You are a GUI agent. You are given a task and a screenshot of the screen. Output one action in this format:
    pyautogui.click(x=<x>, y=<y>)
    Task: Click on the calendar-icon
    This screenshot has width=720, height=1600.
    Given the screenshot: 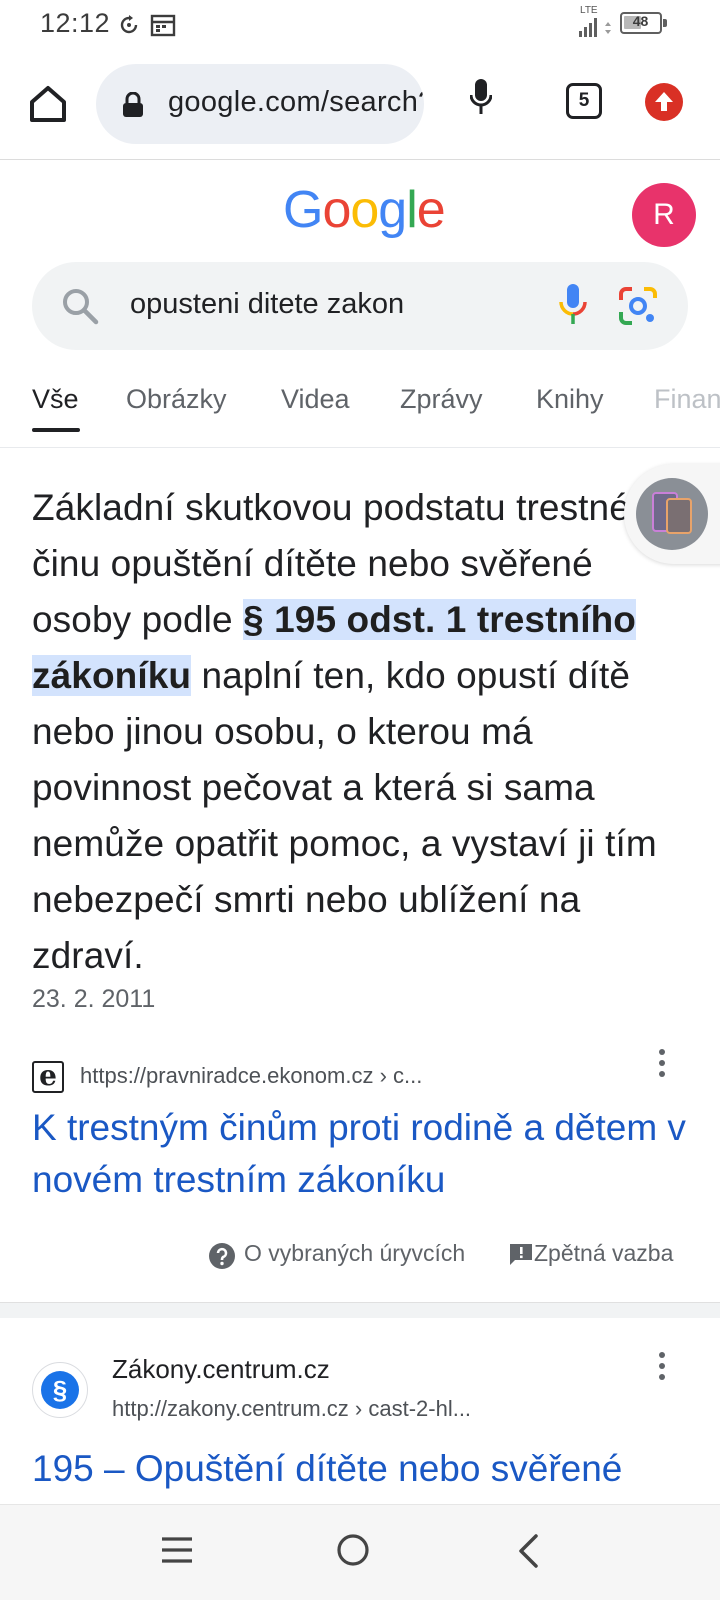 What is the action you would take?
    pyautogui.click(x=163, y=25)
    